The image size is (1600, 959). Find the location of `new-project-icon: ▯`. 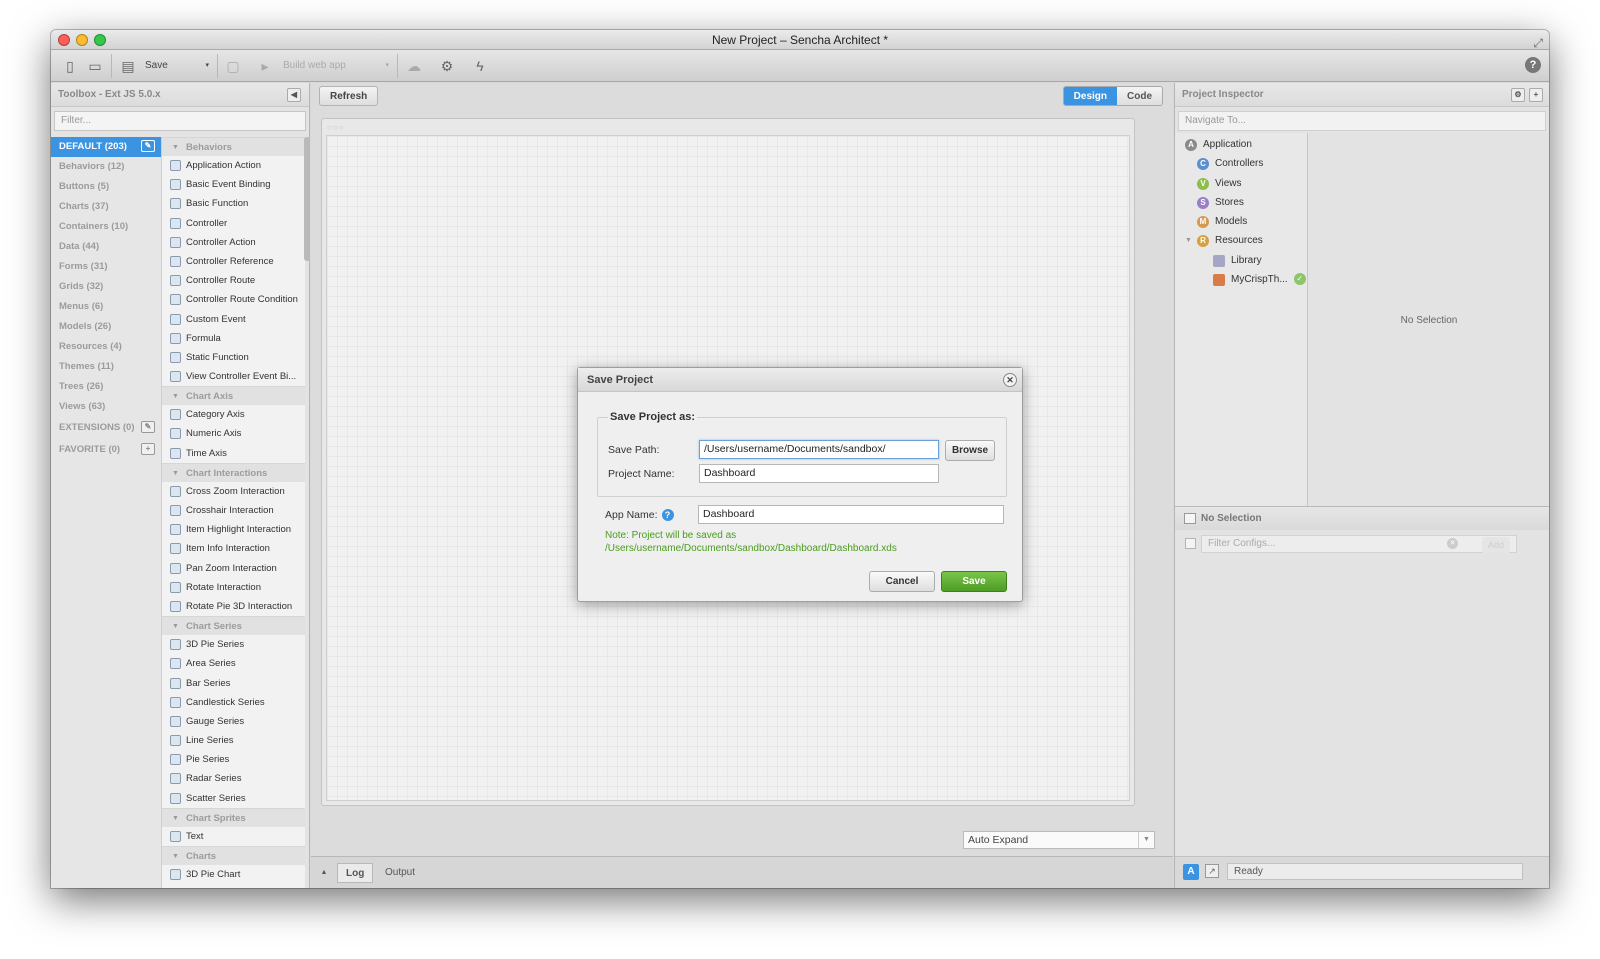

new-project-icon: ▯ is located at coordinates (70, 66).